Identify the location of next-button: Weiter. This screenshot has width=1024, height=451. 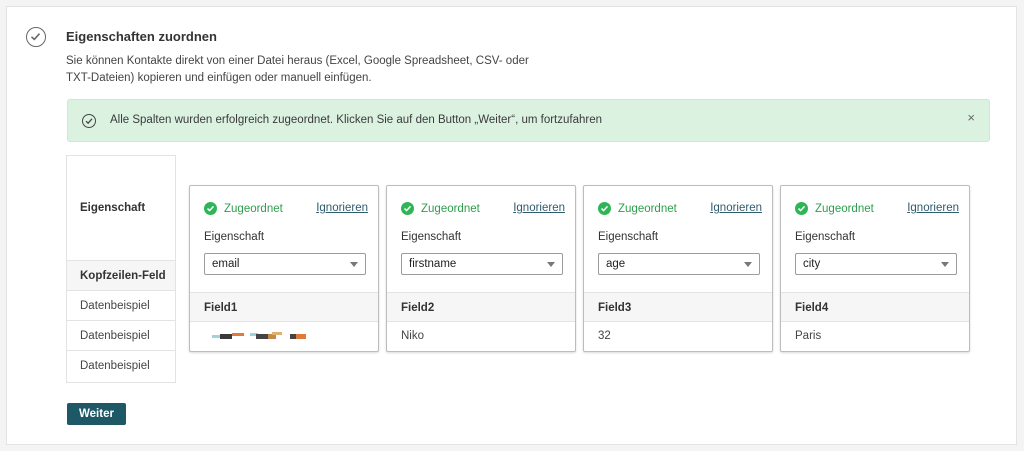
(96, 414).